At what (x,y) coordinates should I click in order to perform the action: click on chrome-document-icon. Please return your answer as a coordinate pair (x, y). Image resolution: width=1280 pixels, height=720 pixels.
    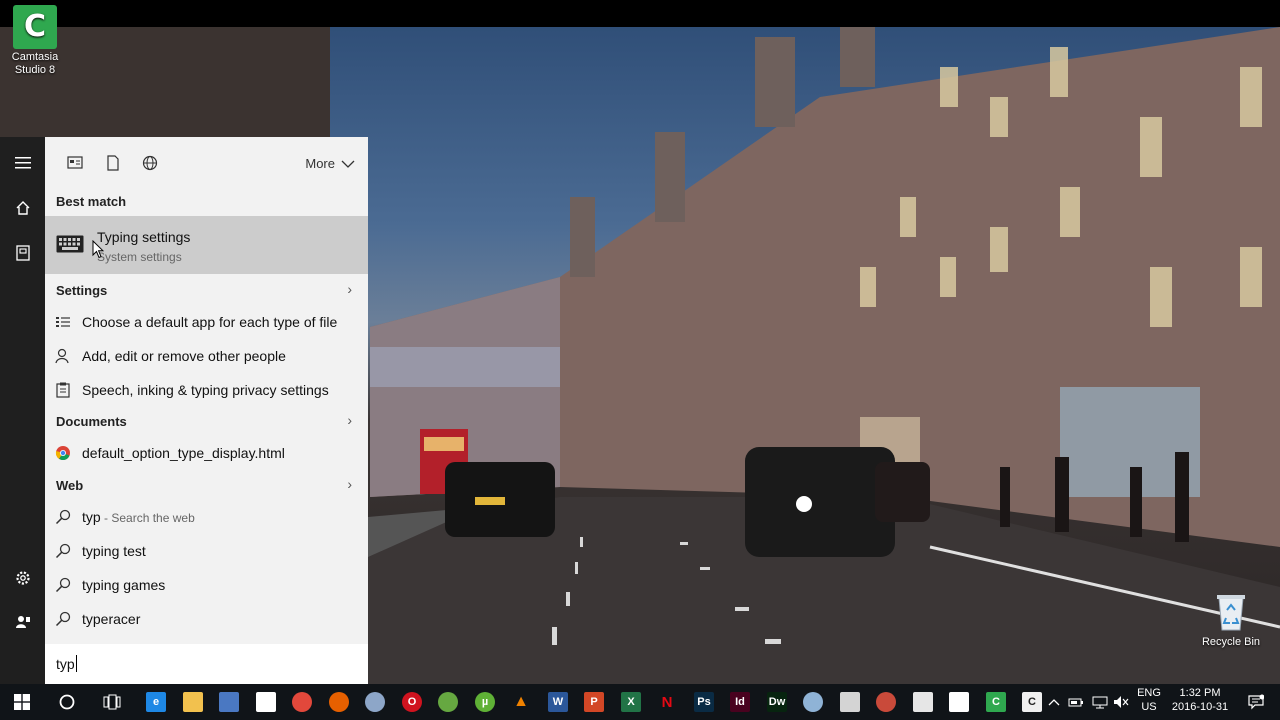
    Looking at the image, I should click on (63, 453).